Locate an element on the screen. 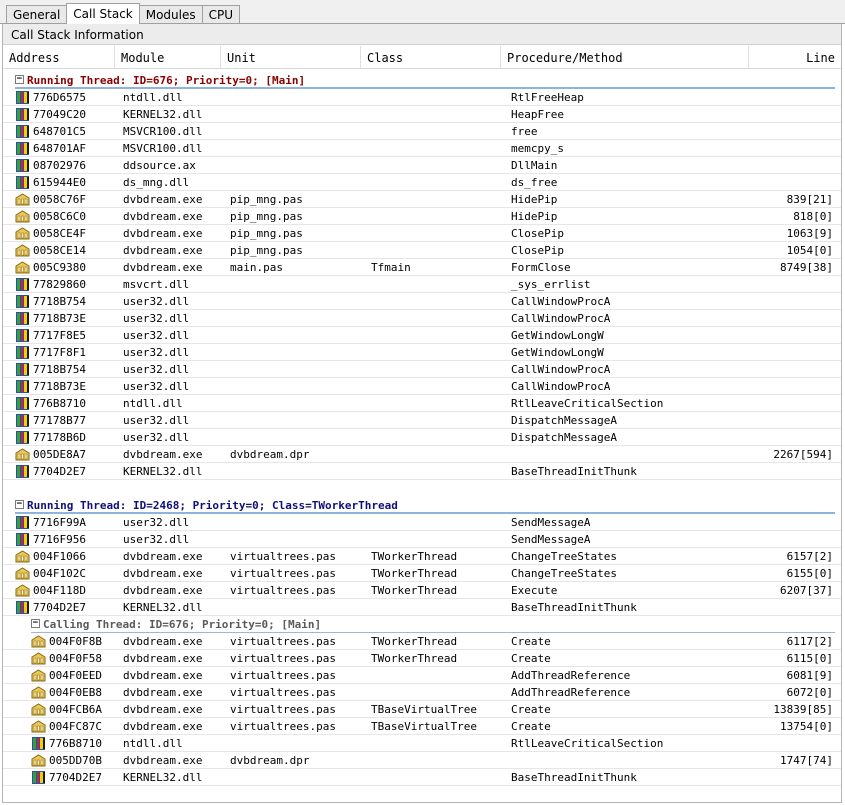  column-address: Address is located at coordinates (59, 57).